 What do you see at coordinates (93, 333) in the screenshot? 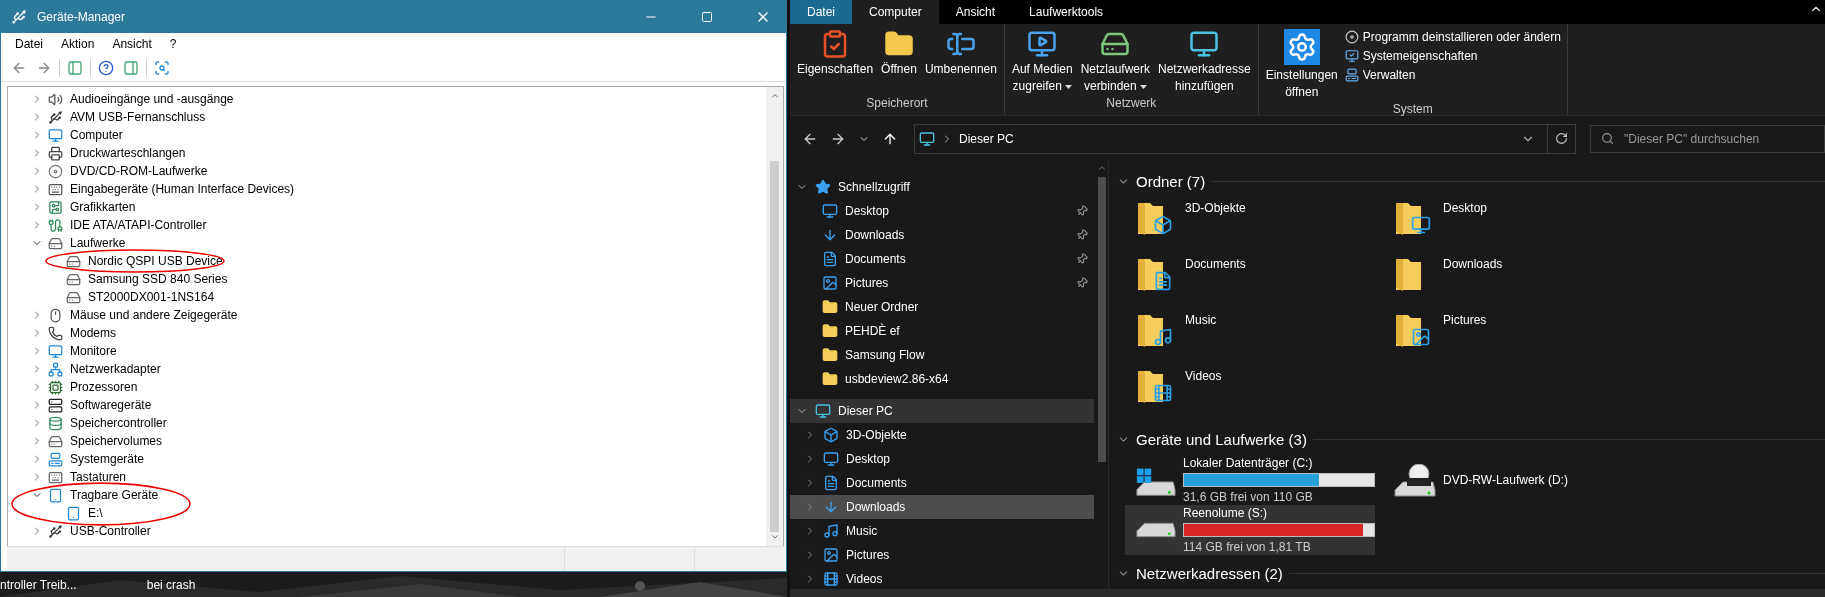
I see `tree-item: Modems` at bounding box center [93, 333].